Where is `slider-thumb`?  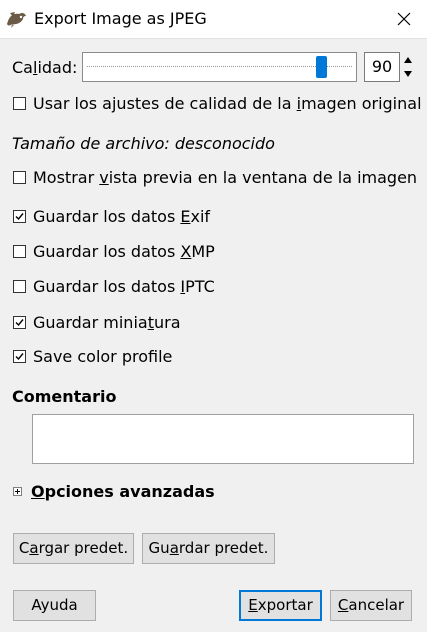 slider-thumb is located at coordinates (321, 67).